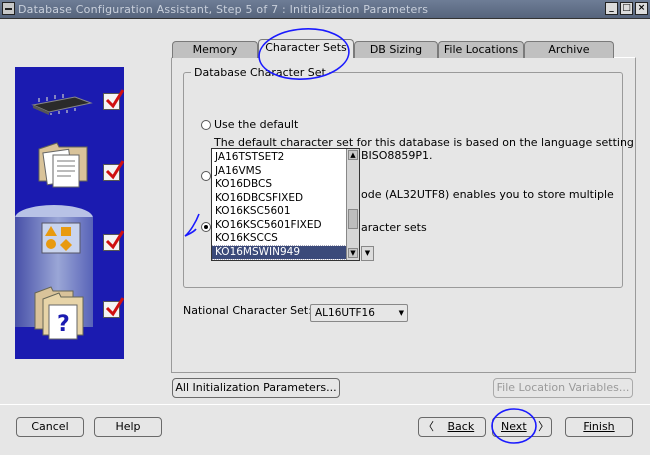 The height and width of the screenshot is (455, 650). I want to click on back-label: Back, so click(461, 426).